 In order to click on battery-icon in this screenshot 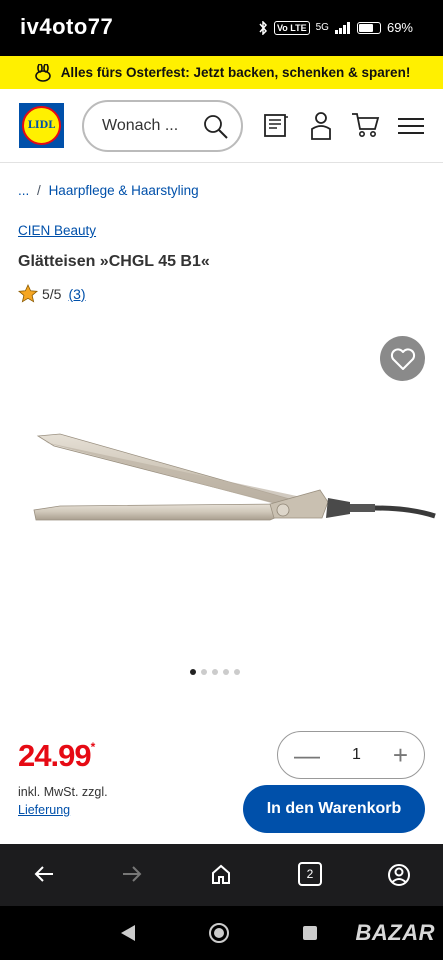, I will do `click(368, 27)`.